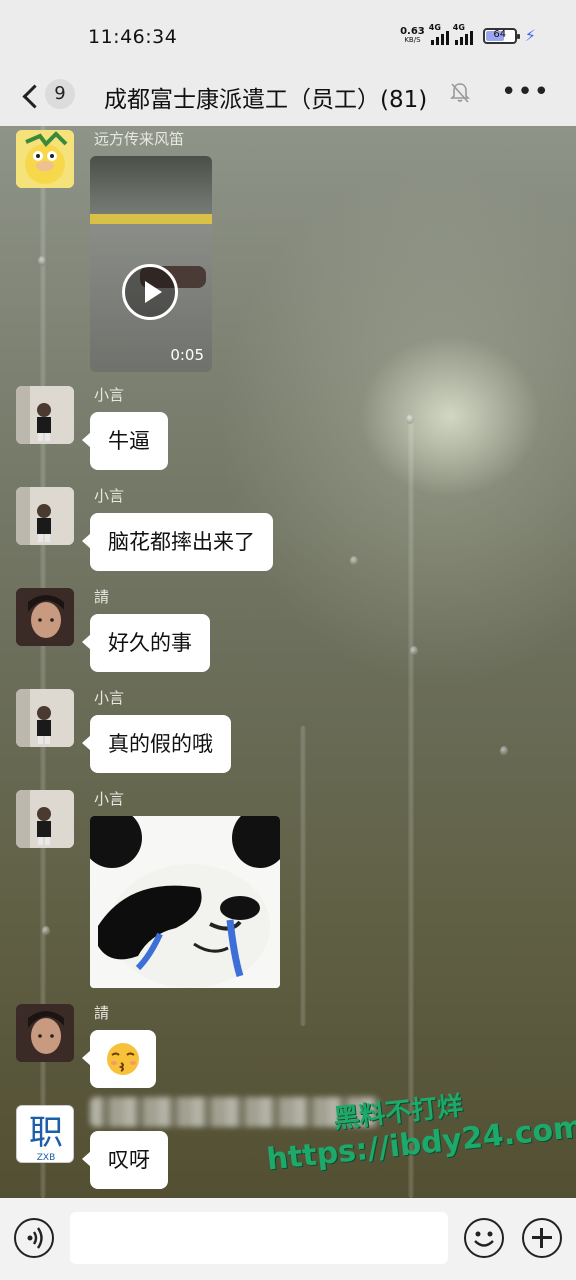  Describe the element at coordinates (460, 93) in the screenshot. I see `mute-bell-icon` at that location.